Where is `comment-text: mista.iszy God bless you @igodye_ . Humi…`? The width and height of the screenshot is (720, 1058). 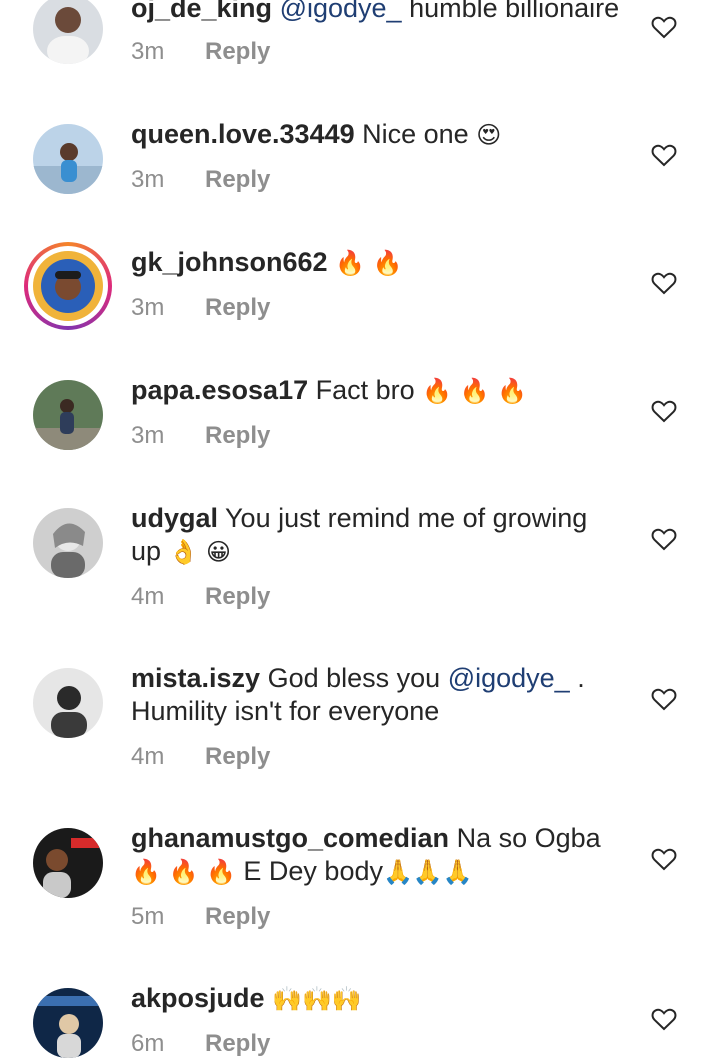
comment-text: mista.iszy God bless you @igodye_ . Humi… is located at coordinates (376, 695).